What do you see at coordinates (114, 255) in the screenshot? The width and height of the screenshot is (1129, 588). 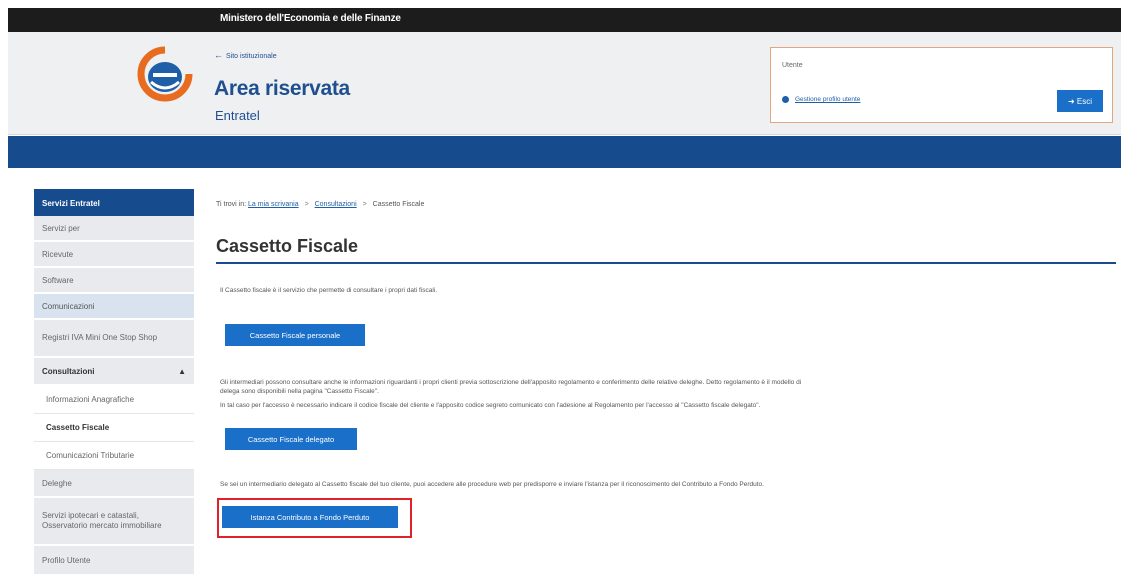 I see `sidebar-item-ricevute: Ricevute` at bounding box center [114, 255].